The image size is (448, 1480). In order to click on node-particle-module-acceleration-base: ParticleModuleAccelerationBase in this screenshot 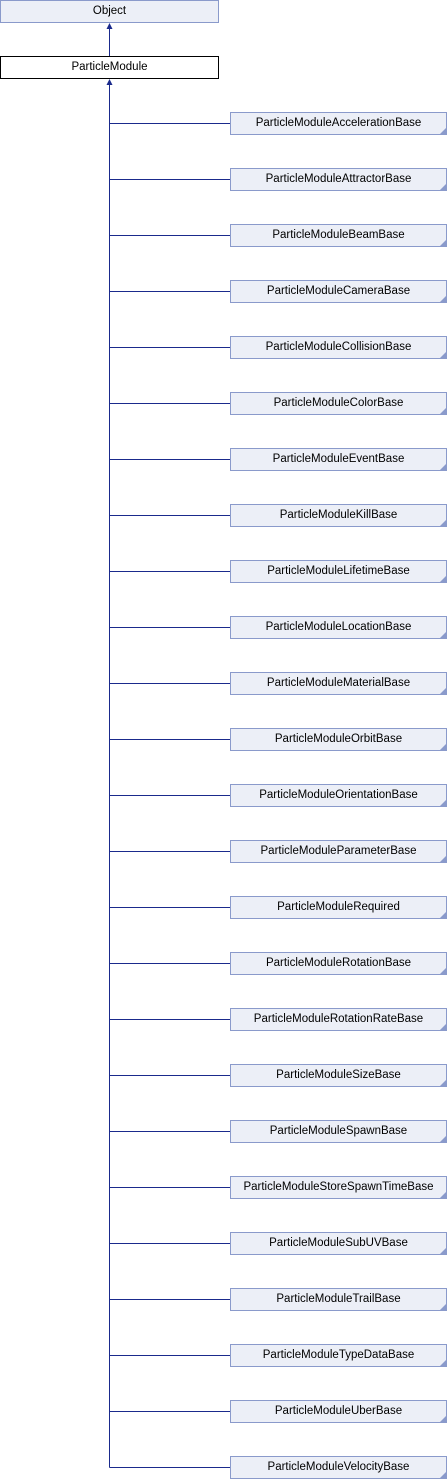, I will do `click(338, 123)`.